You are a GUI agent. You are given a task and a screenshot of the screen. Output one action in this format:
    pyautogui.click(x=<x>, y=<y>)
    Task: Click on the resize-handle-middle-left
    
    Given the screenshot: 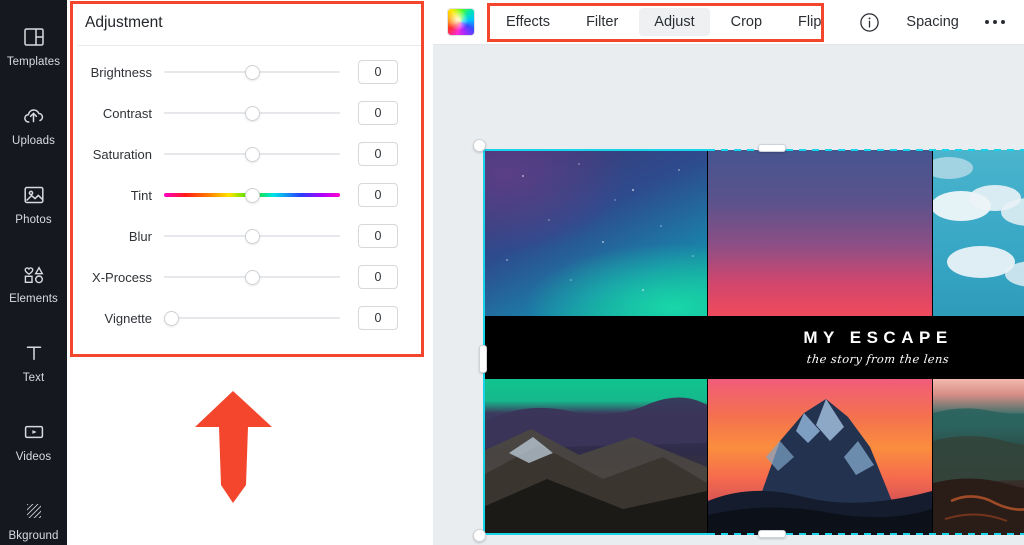 What is the action you would take?
    pyautogui.click(x=483, y=359)
    